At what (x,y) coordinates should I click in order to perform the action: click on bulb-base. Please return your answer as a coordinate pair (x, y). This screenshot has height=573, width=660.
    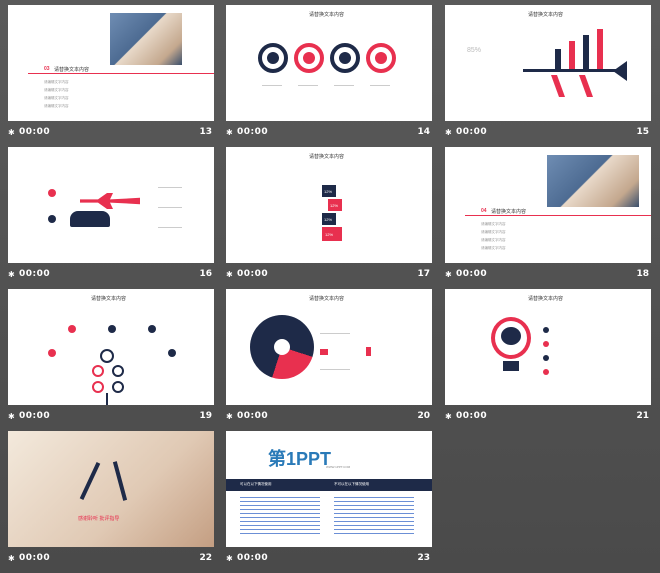
    Looking at the image, I should click on (511, 366).